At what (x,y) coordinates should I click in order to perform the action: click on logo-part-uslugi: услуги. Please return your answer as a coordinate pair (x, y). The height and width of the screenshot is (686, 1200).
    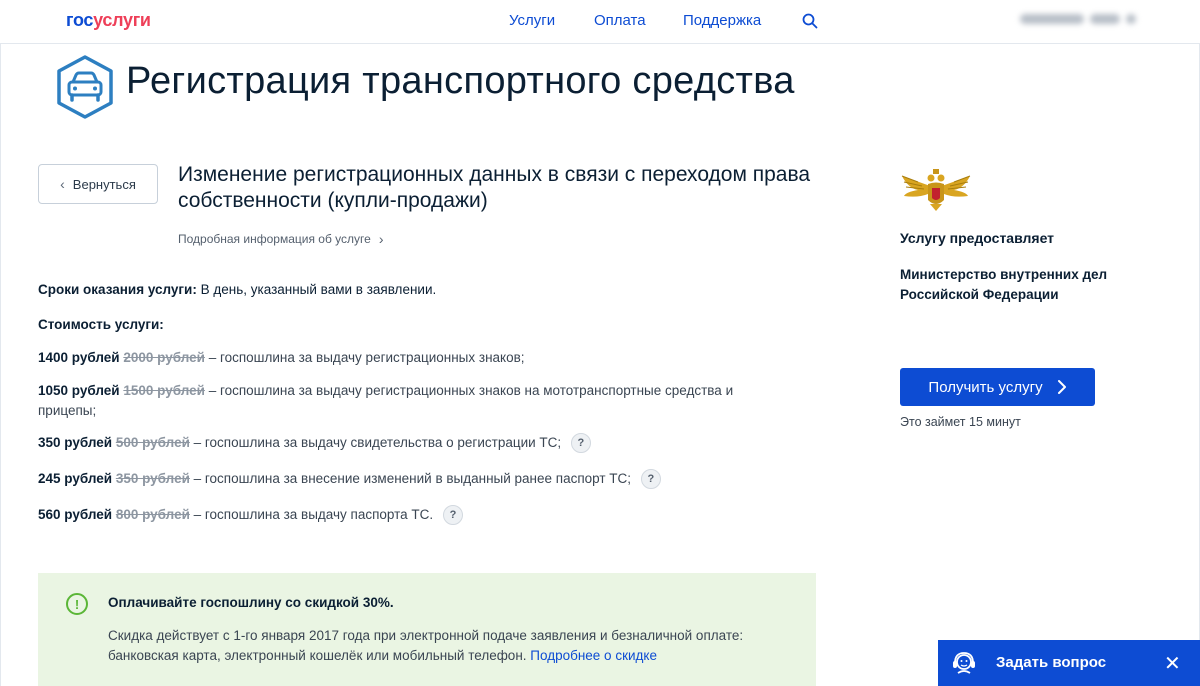
    Looking at the image, I should click on (122, 20).